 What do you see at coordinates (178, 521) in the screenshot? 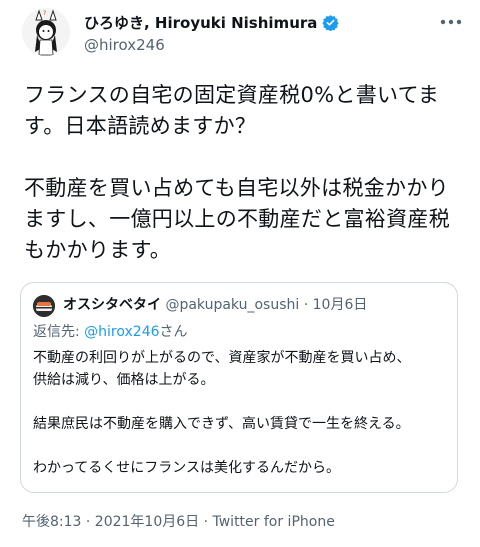
I see `tweet-timestamp: 午後8:13 · 2021年10月6日 · Twitter for iPhone` at bounding box center [178, 521].